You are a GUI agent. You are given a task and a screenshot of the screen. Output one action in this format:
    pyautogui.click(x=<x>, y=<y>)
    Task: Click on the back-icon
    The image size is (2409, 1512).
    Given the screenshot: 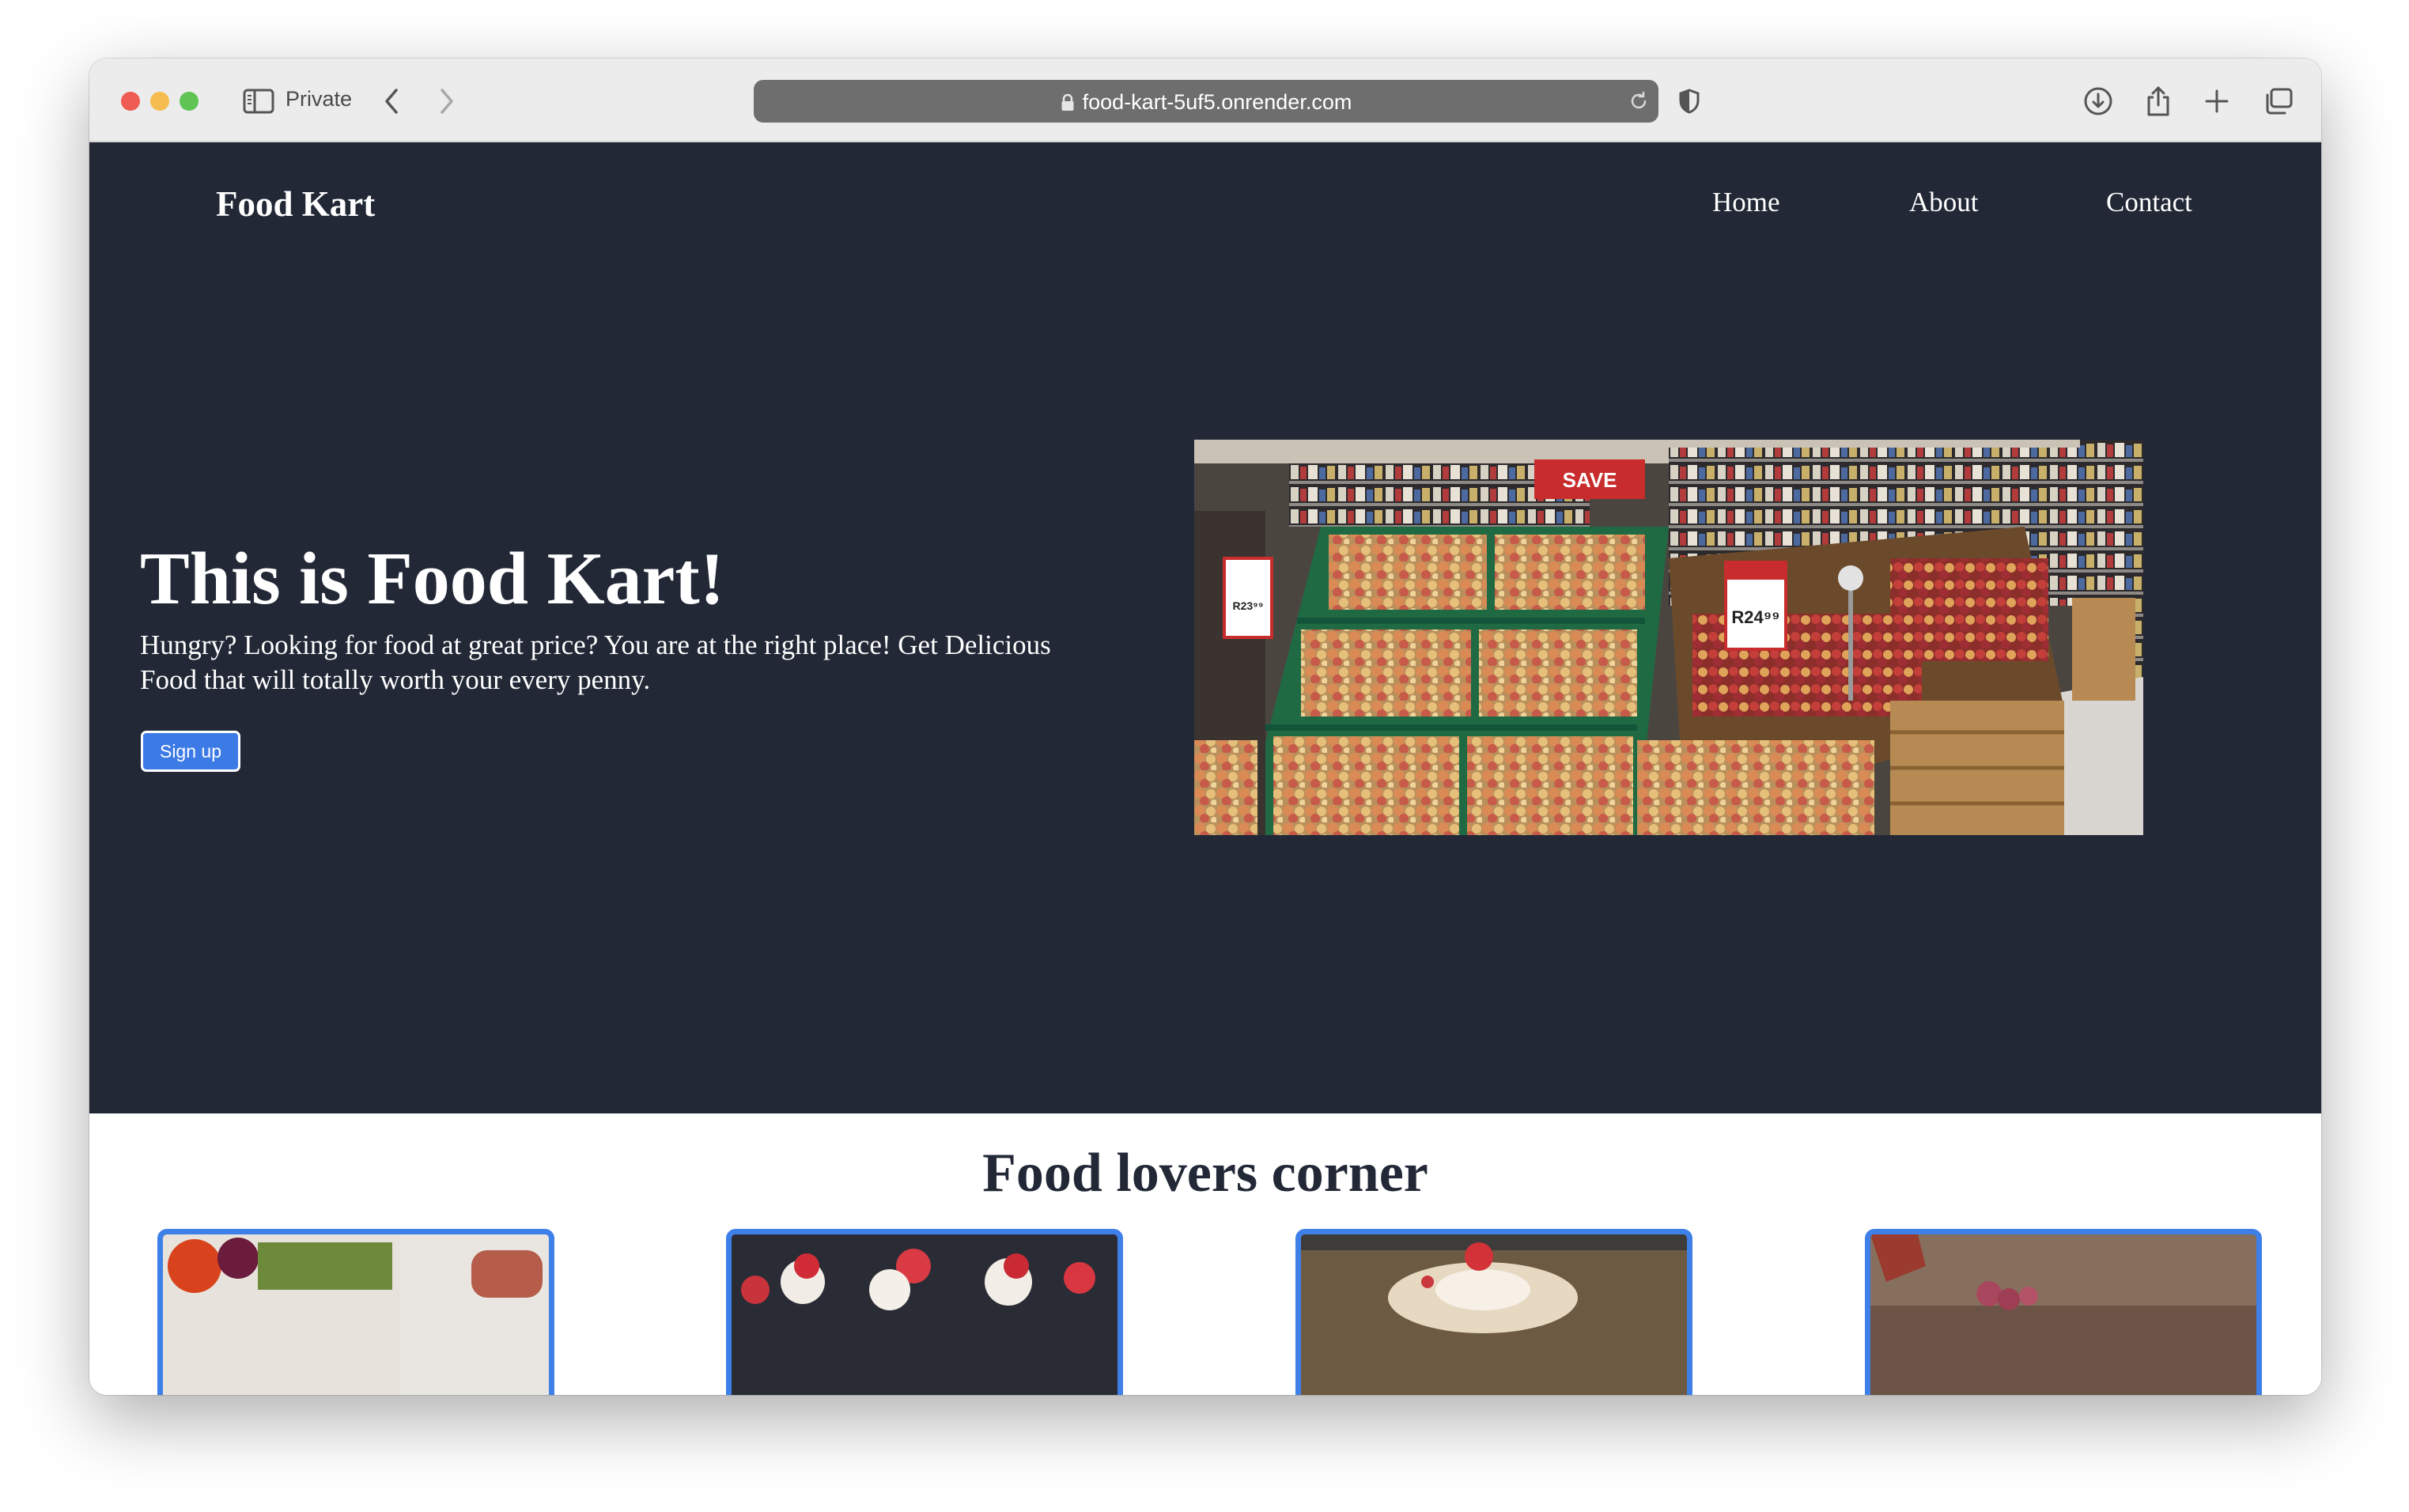 What is the action you would take?
    pyautogui.click(x=391, y=101)
    